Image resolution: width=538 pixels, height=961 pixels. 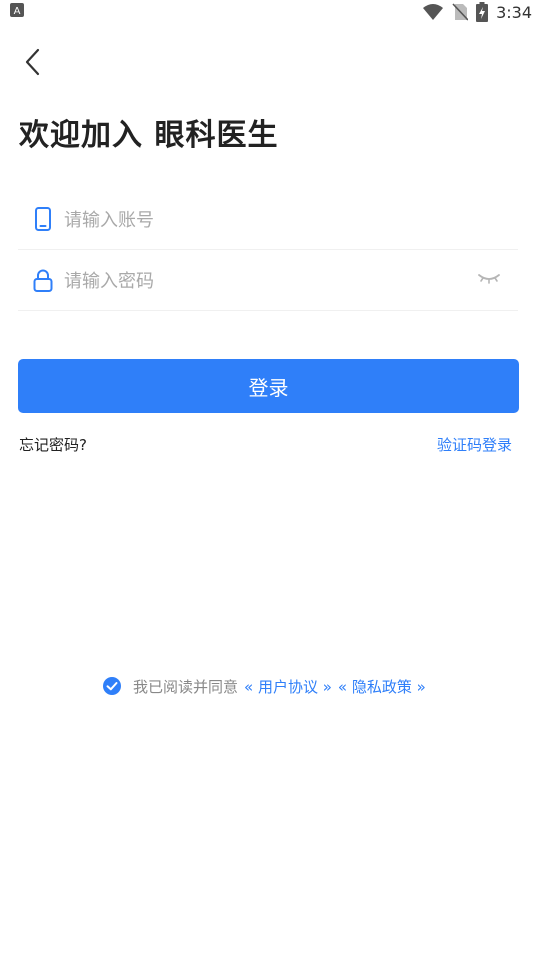 What do you see at coordinates (254, 281) in the screenshot?
I see `password-input` at bounding box center [254, 281].